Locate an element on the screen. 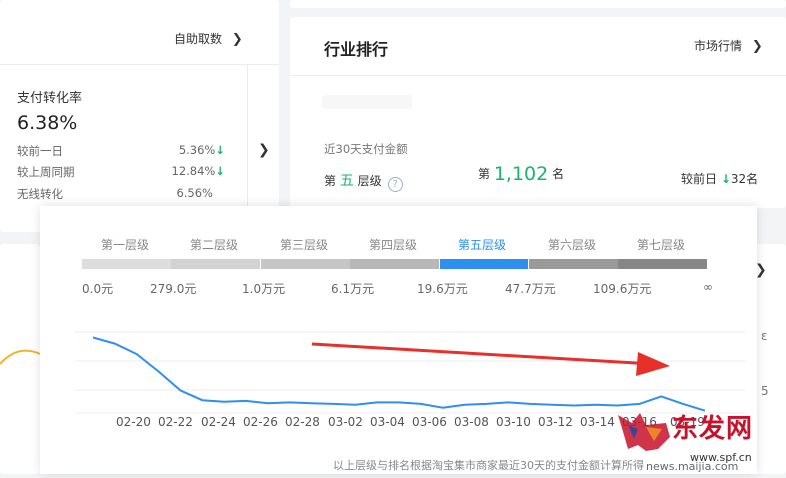 This screenshot has width=786, height=478. metric-row-value: 5.36% is located at coordinates (197, 150).